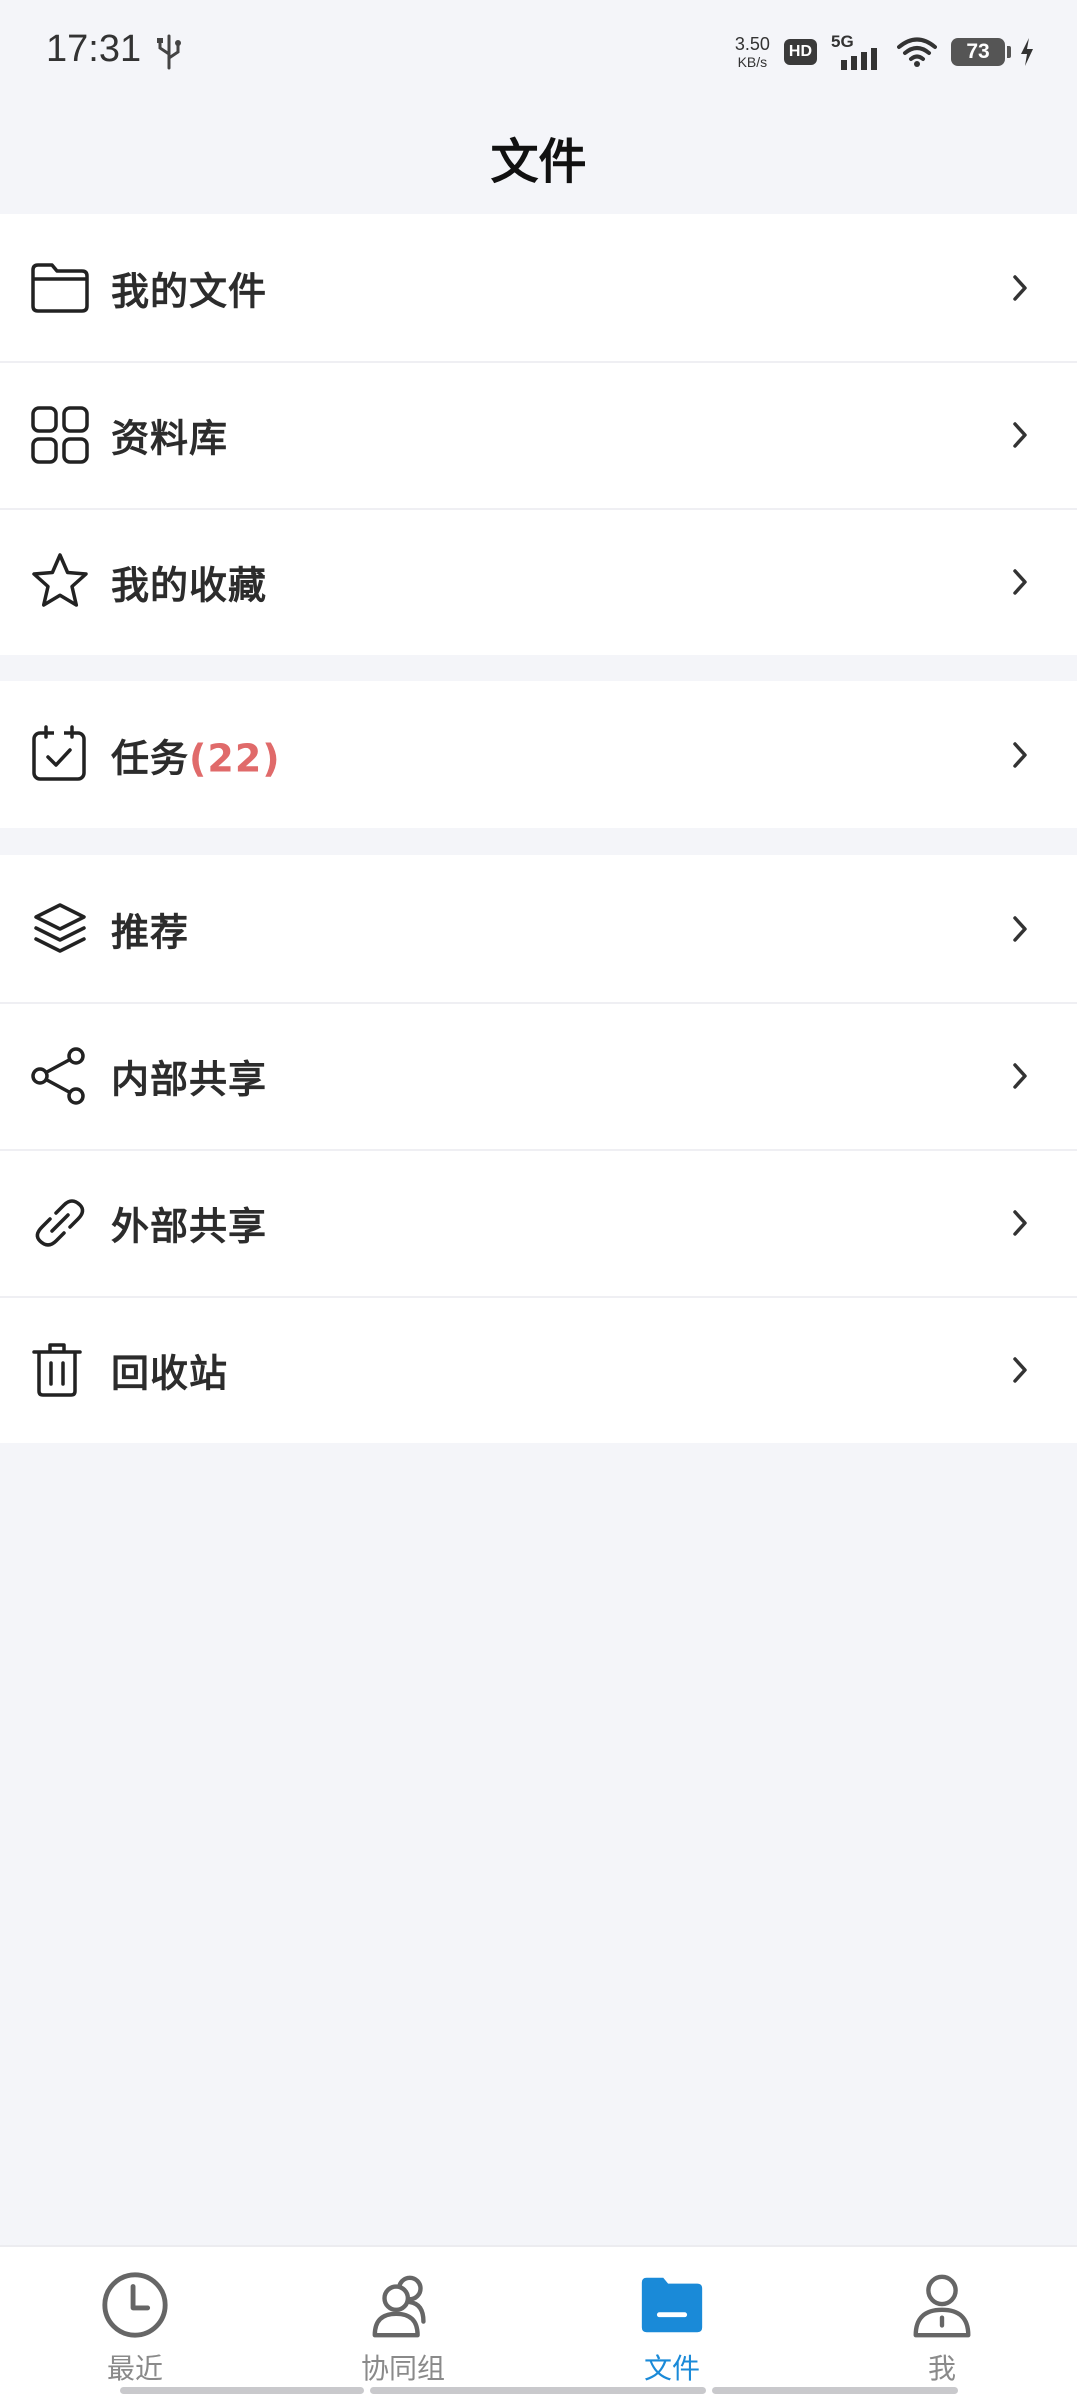 The width and height of the screenshot is (1077, 2397). I want to click on nav-tab-me: 我, so click(942, 2317).